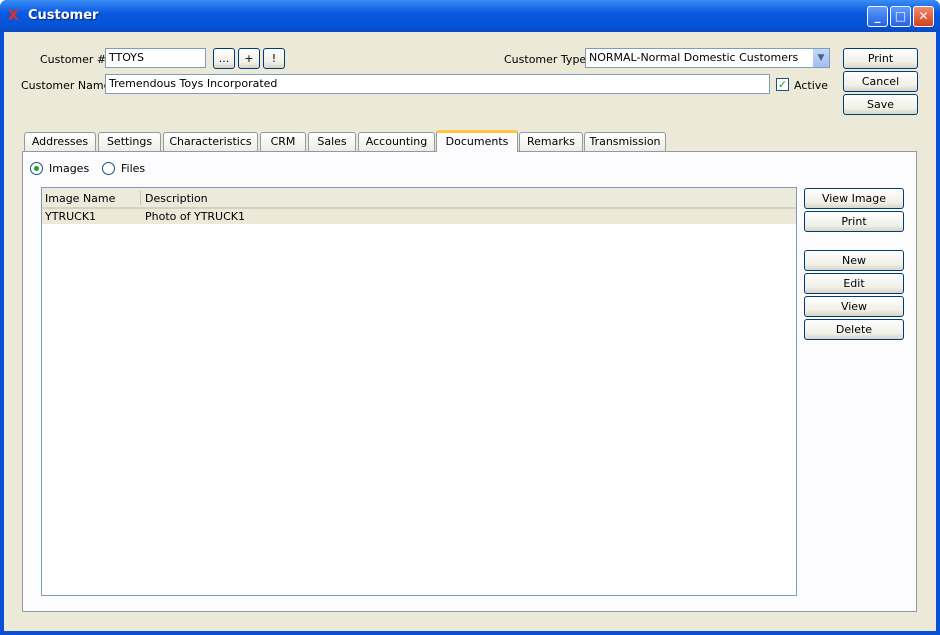 The width and height of the screenshot is (940, 635). I want to click on delete-button: Delete, so click(854, 329).